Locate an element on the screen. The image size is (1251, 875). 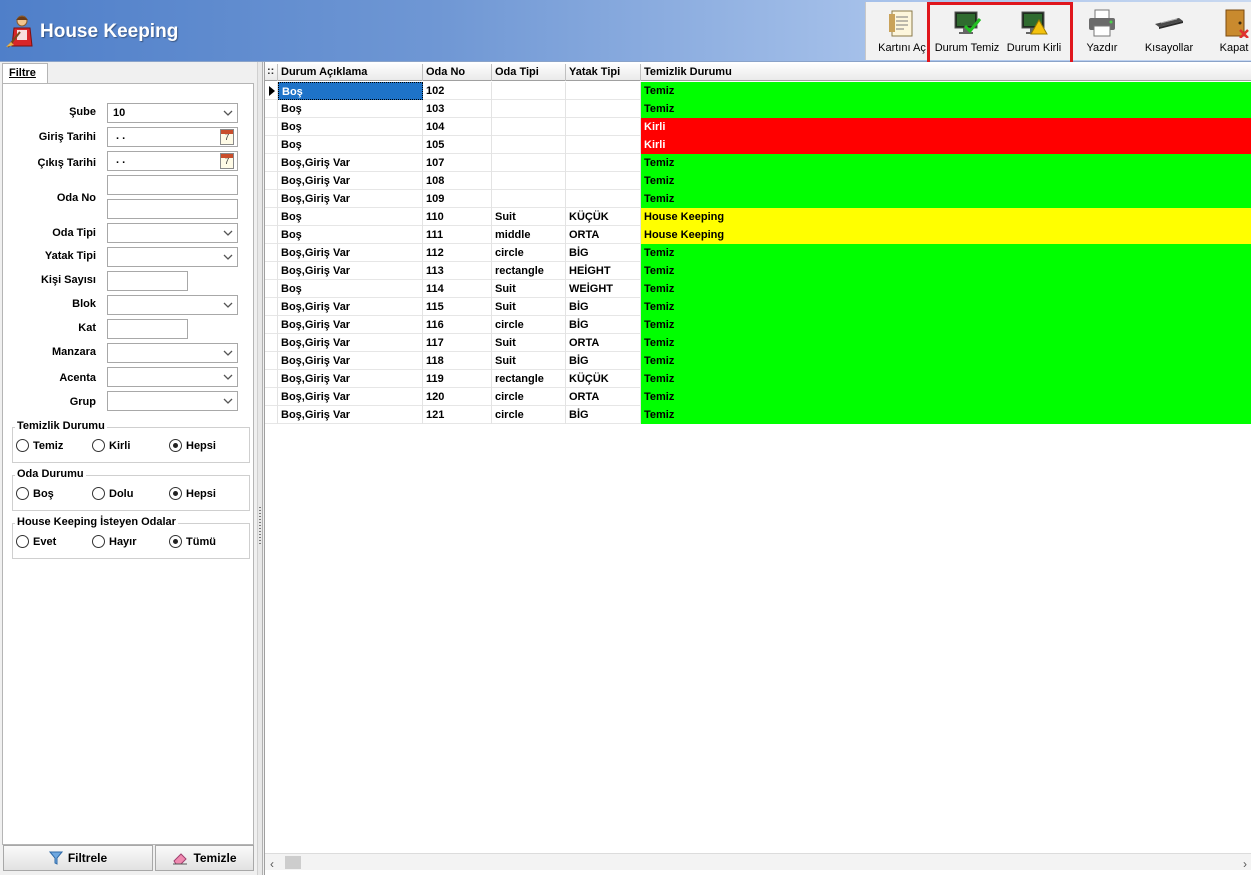
filter-clear-button: Temizle is located at coordinates (204, 858).